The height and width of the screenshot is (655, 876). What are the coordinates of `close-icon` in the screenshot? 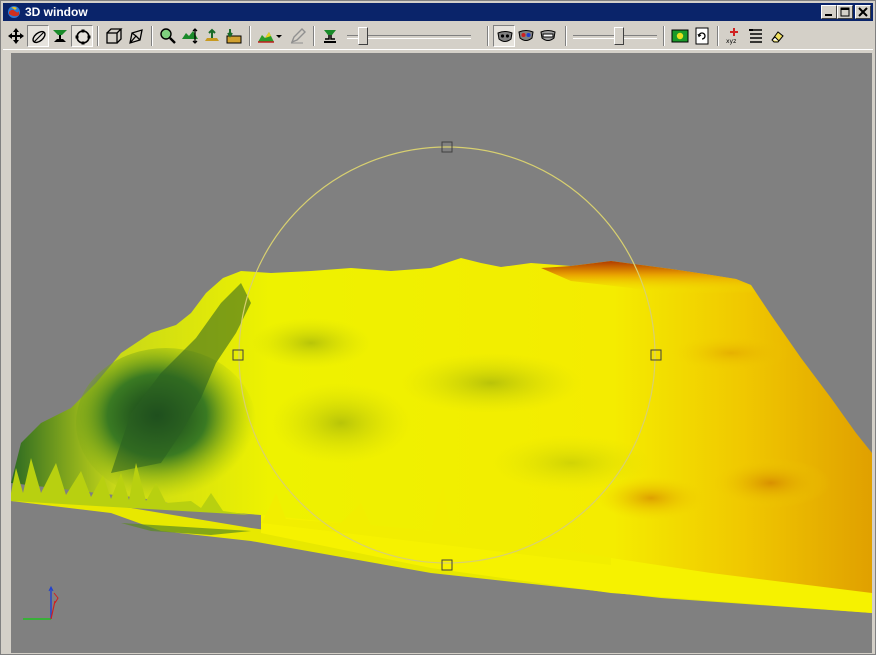 It's located at (863, 12).